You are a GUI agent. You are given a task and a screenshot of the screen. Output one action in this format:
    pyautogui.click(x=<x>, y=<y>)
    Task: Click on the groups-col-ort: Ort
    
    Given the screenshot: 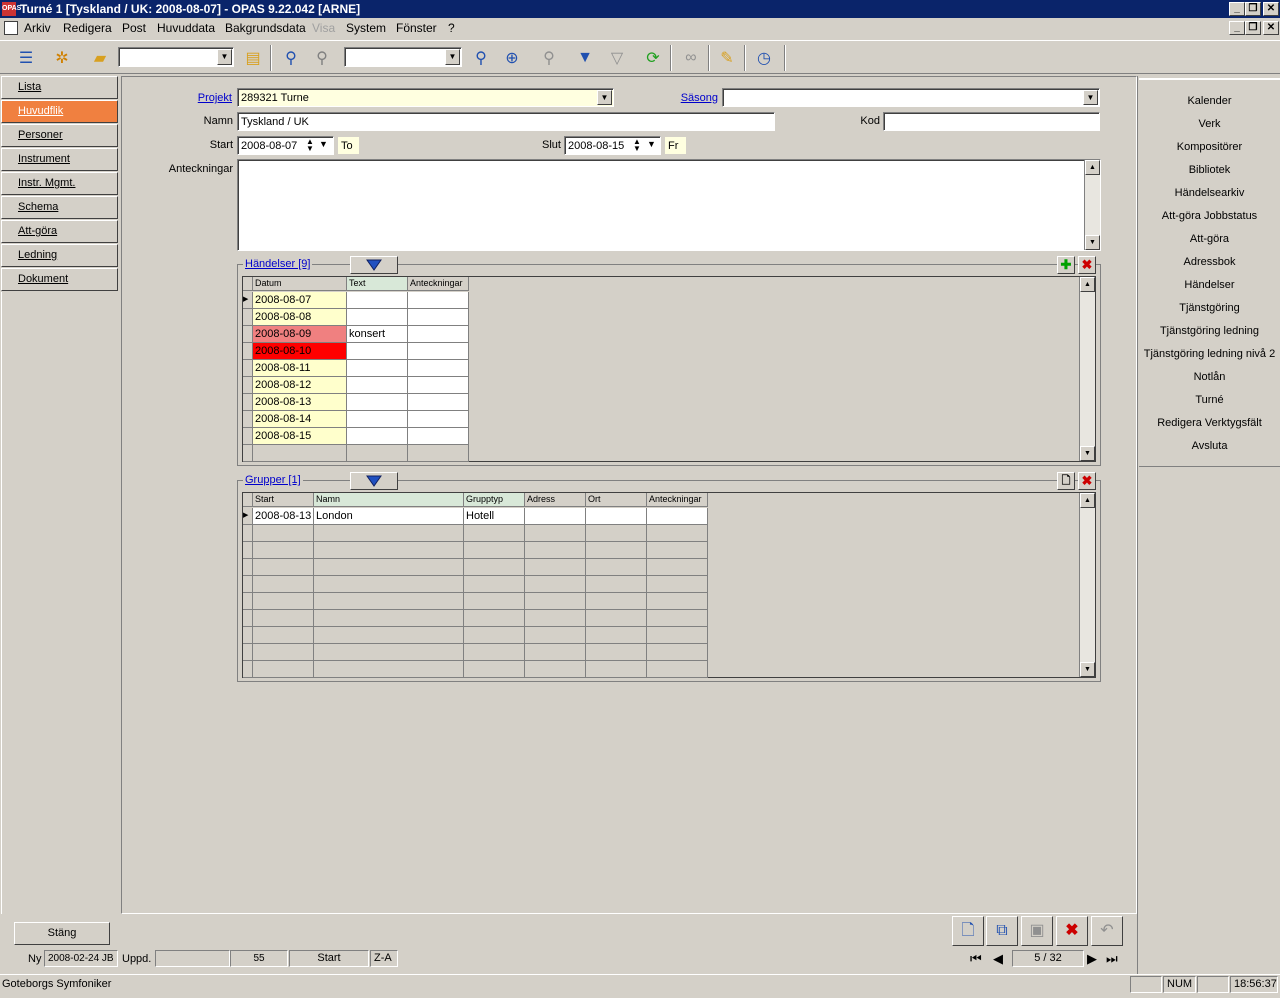 What is the action you would take?
    pyautogui.click(x=616, y=500)
    